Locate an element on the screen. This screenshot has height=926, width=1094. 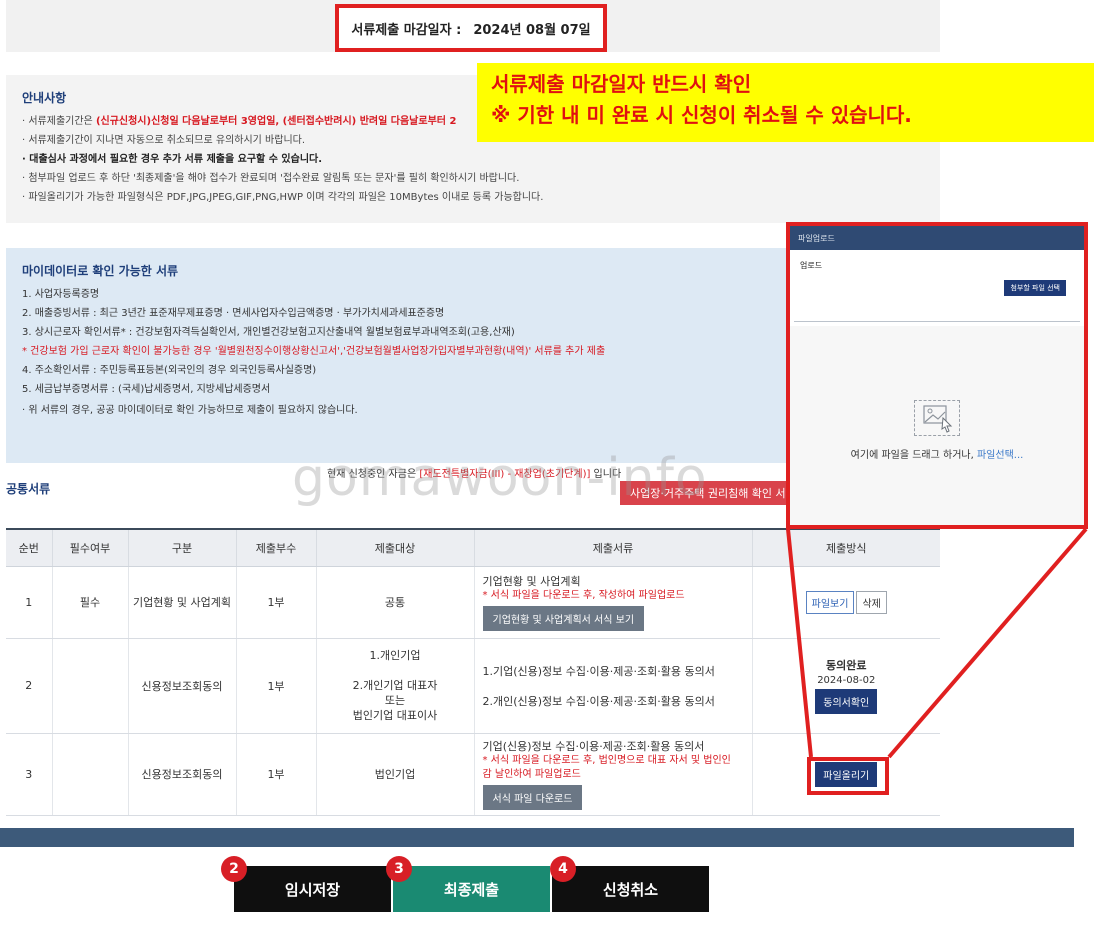
mydata-line: 1. 사업자등록증명 is located at coordinates (61, 294).